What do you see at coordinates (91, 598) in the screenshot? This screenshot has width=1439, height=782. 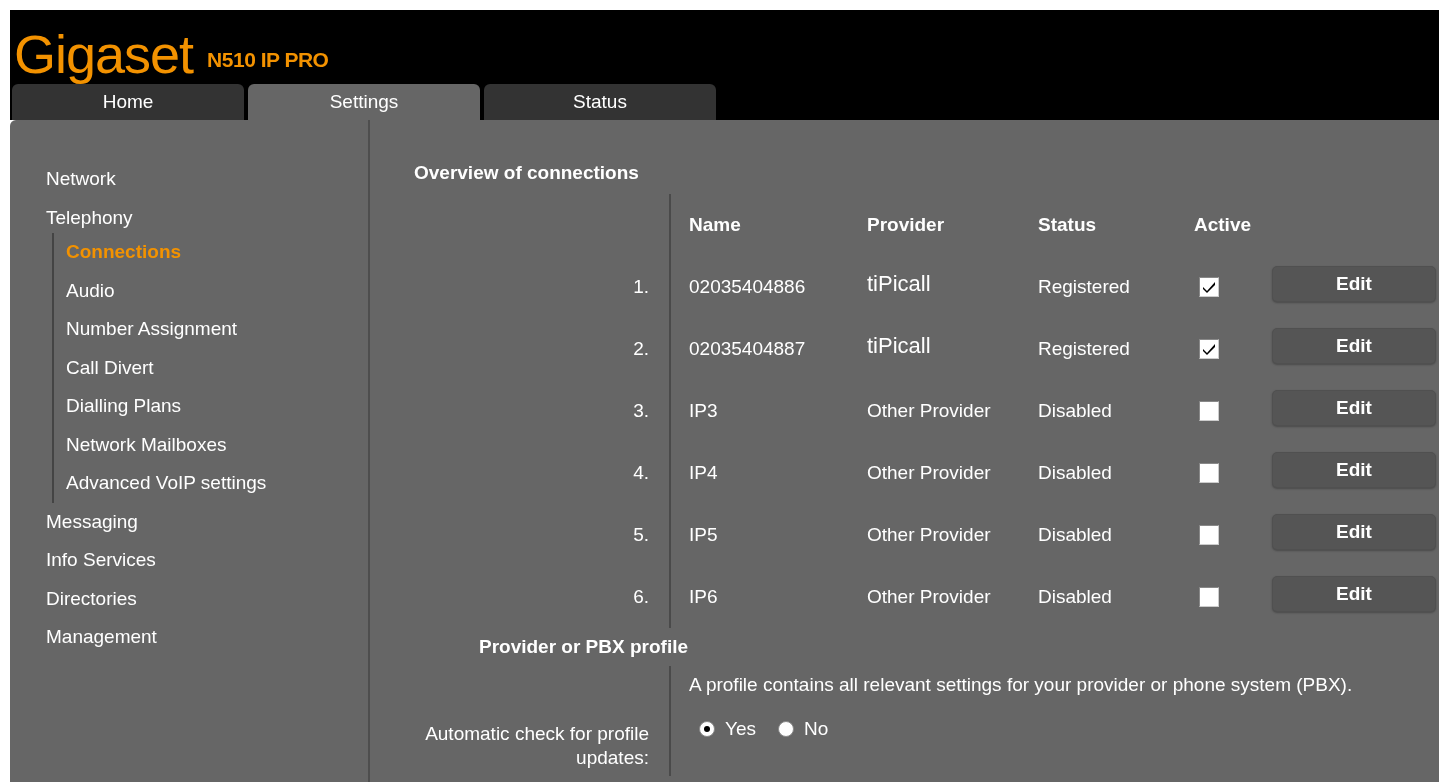 I see `sidebar-item: Directories` at bounding box center [91, 598].